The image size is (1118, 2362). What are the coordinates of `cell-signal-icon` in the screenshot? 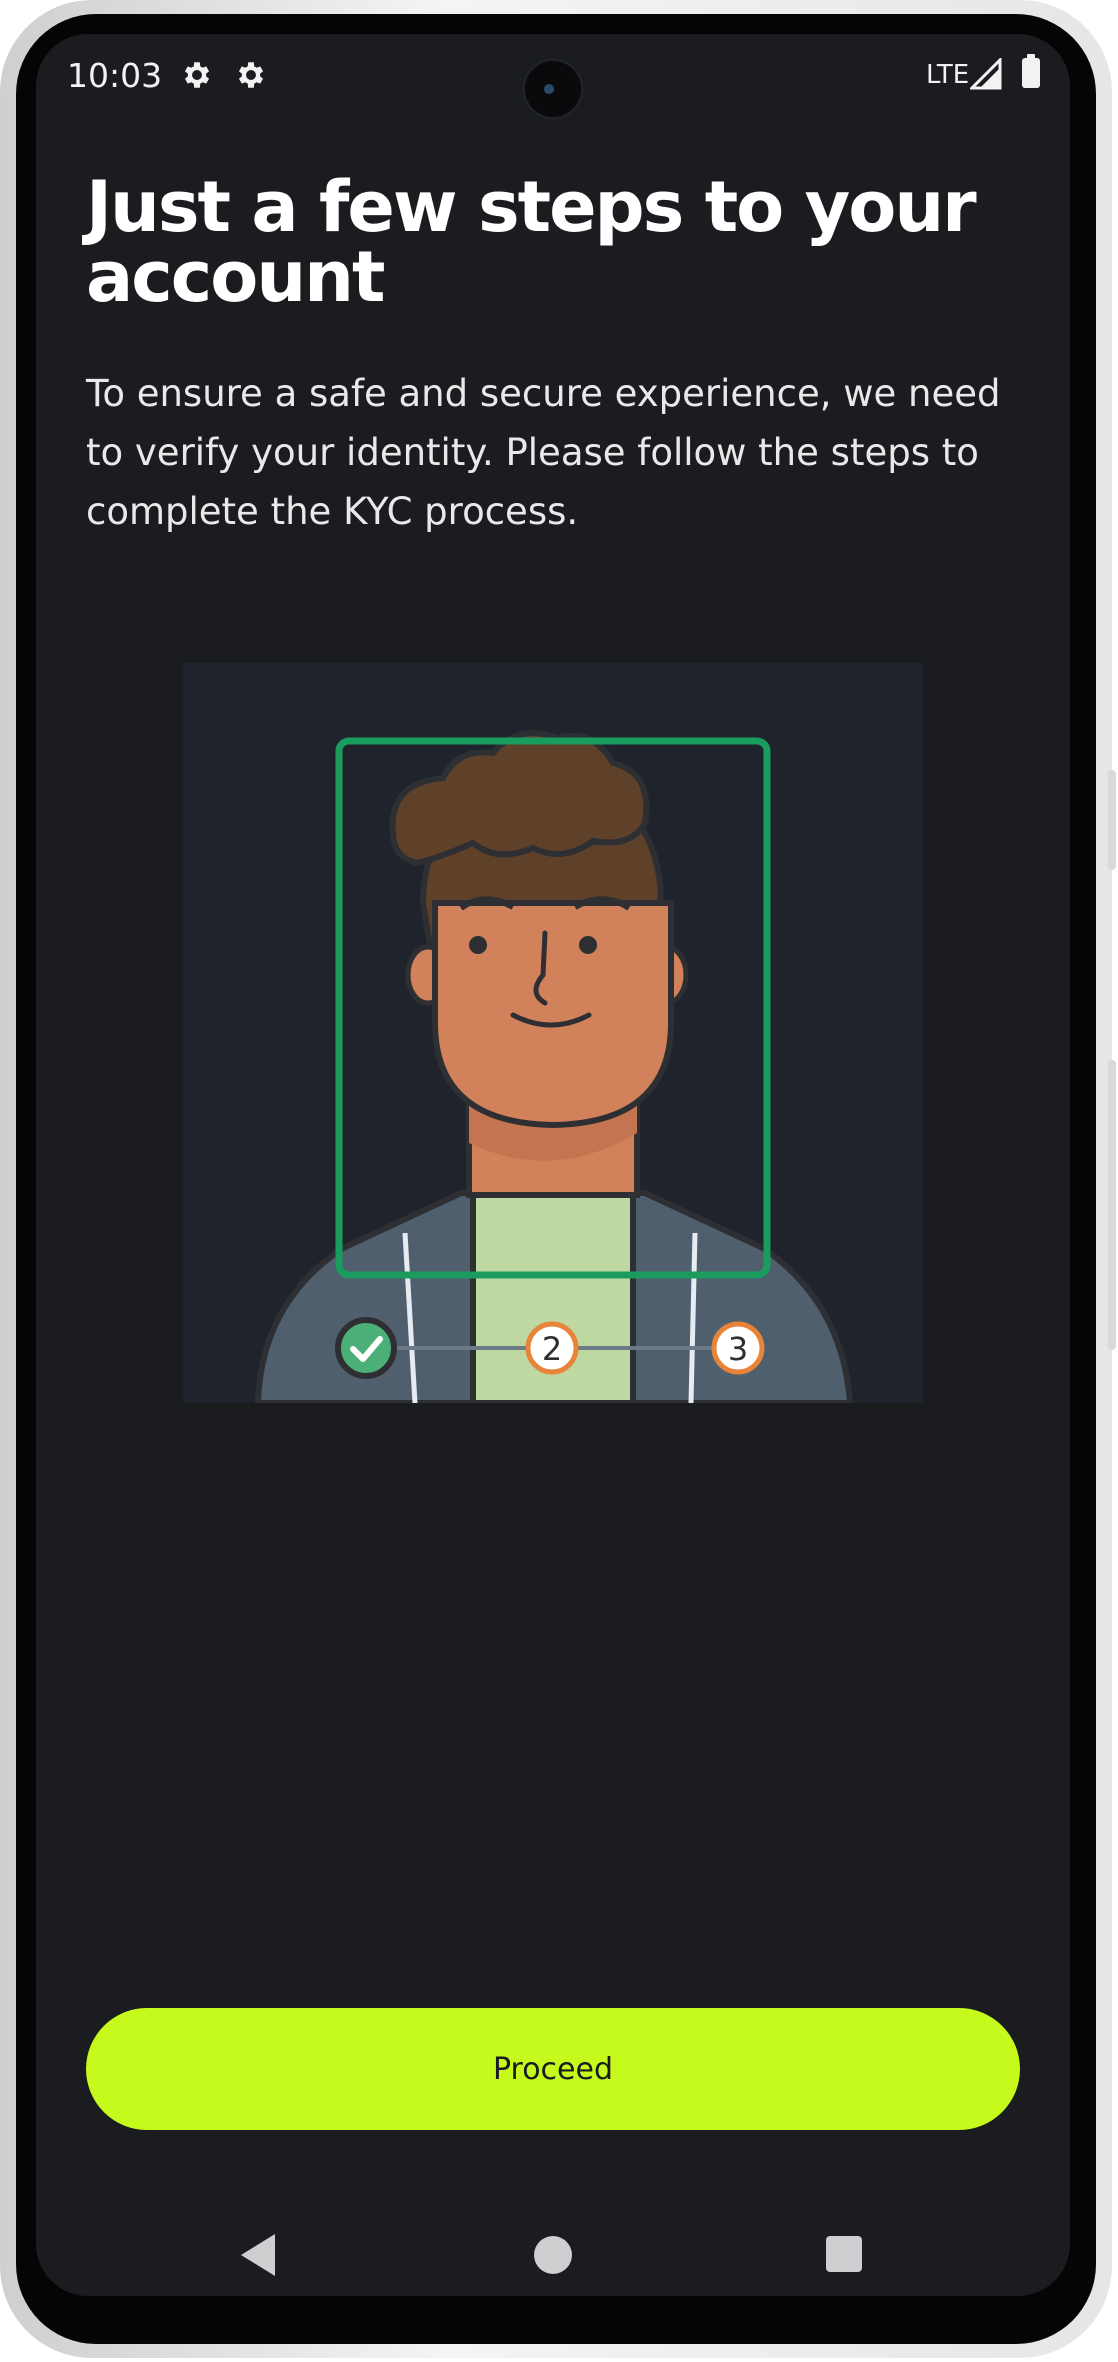 It's located at (986, 74).